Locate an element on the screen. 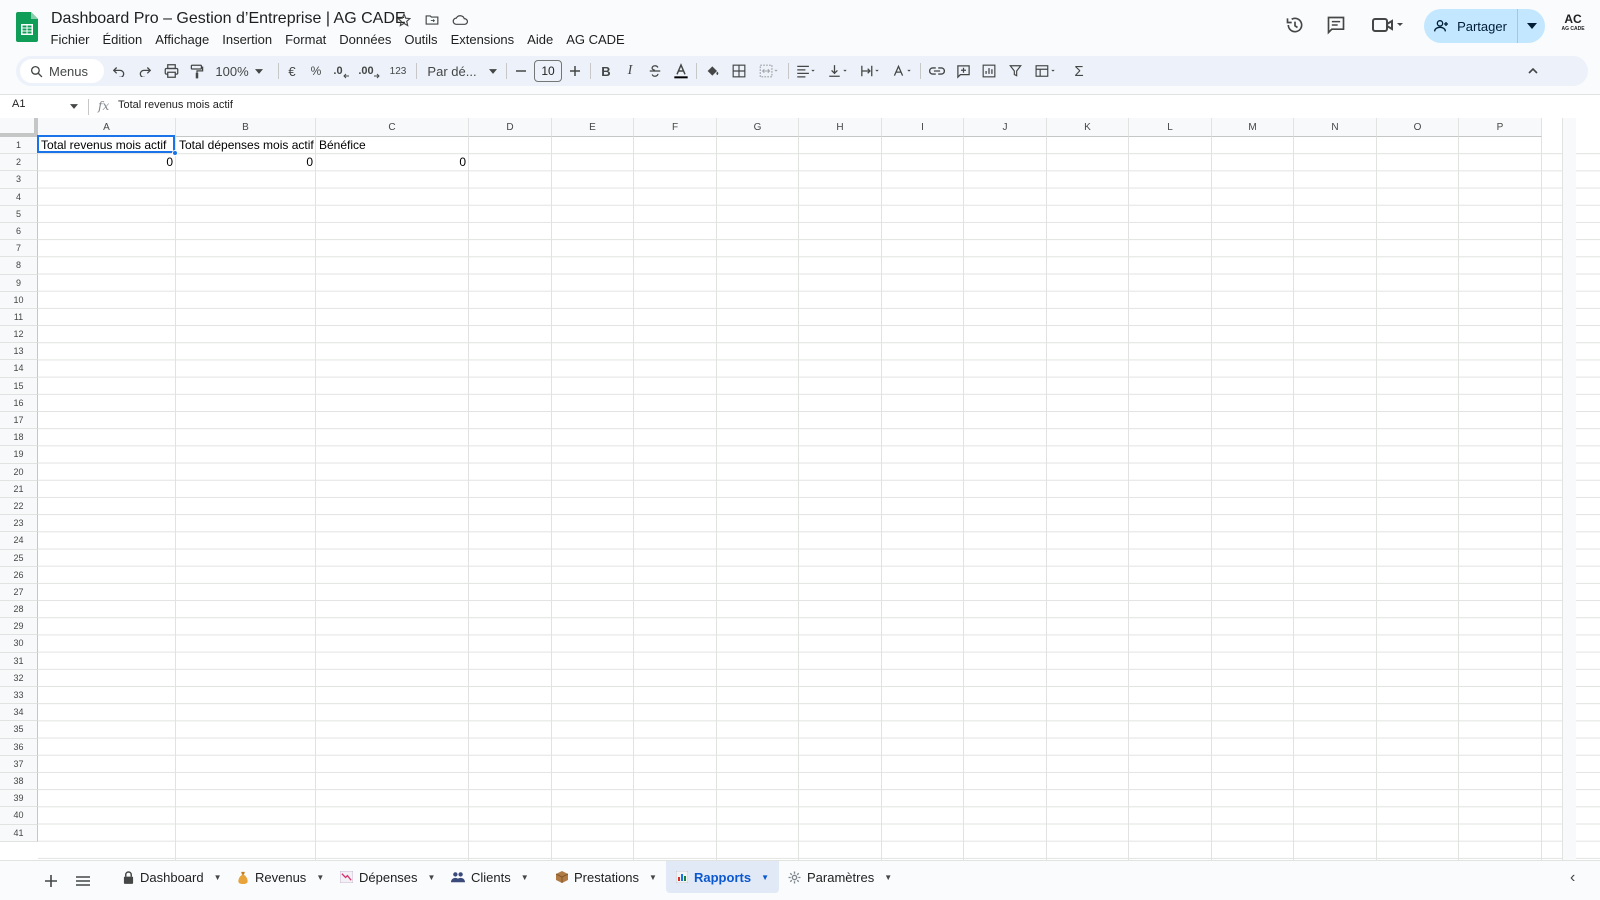  row-header: 41 is located at coordinates (19, 833).